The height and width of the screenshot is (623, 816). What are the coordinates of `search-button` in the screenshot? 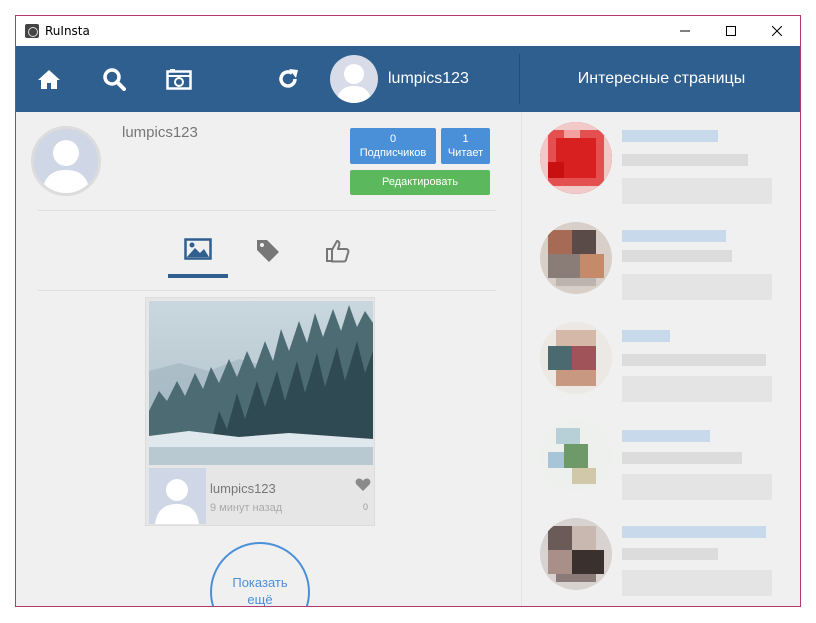 It's located at (114, 79).